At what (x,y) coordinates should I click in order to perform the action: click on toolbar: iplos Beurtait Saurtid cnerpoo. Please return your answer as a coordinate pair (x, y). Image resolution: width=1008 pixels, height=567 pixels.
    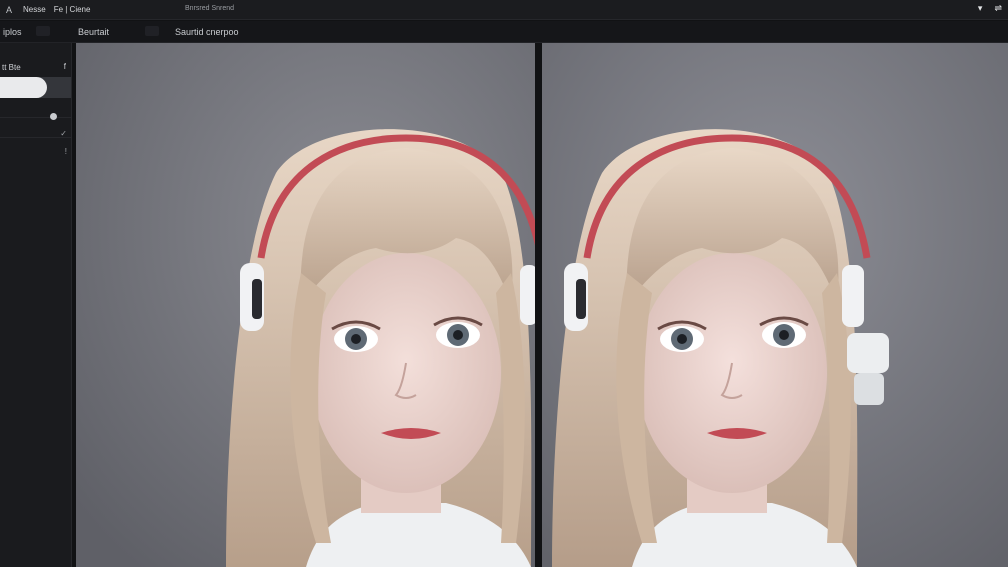
    Looking at the image, I should click on (504, 32).